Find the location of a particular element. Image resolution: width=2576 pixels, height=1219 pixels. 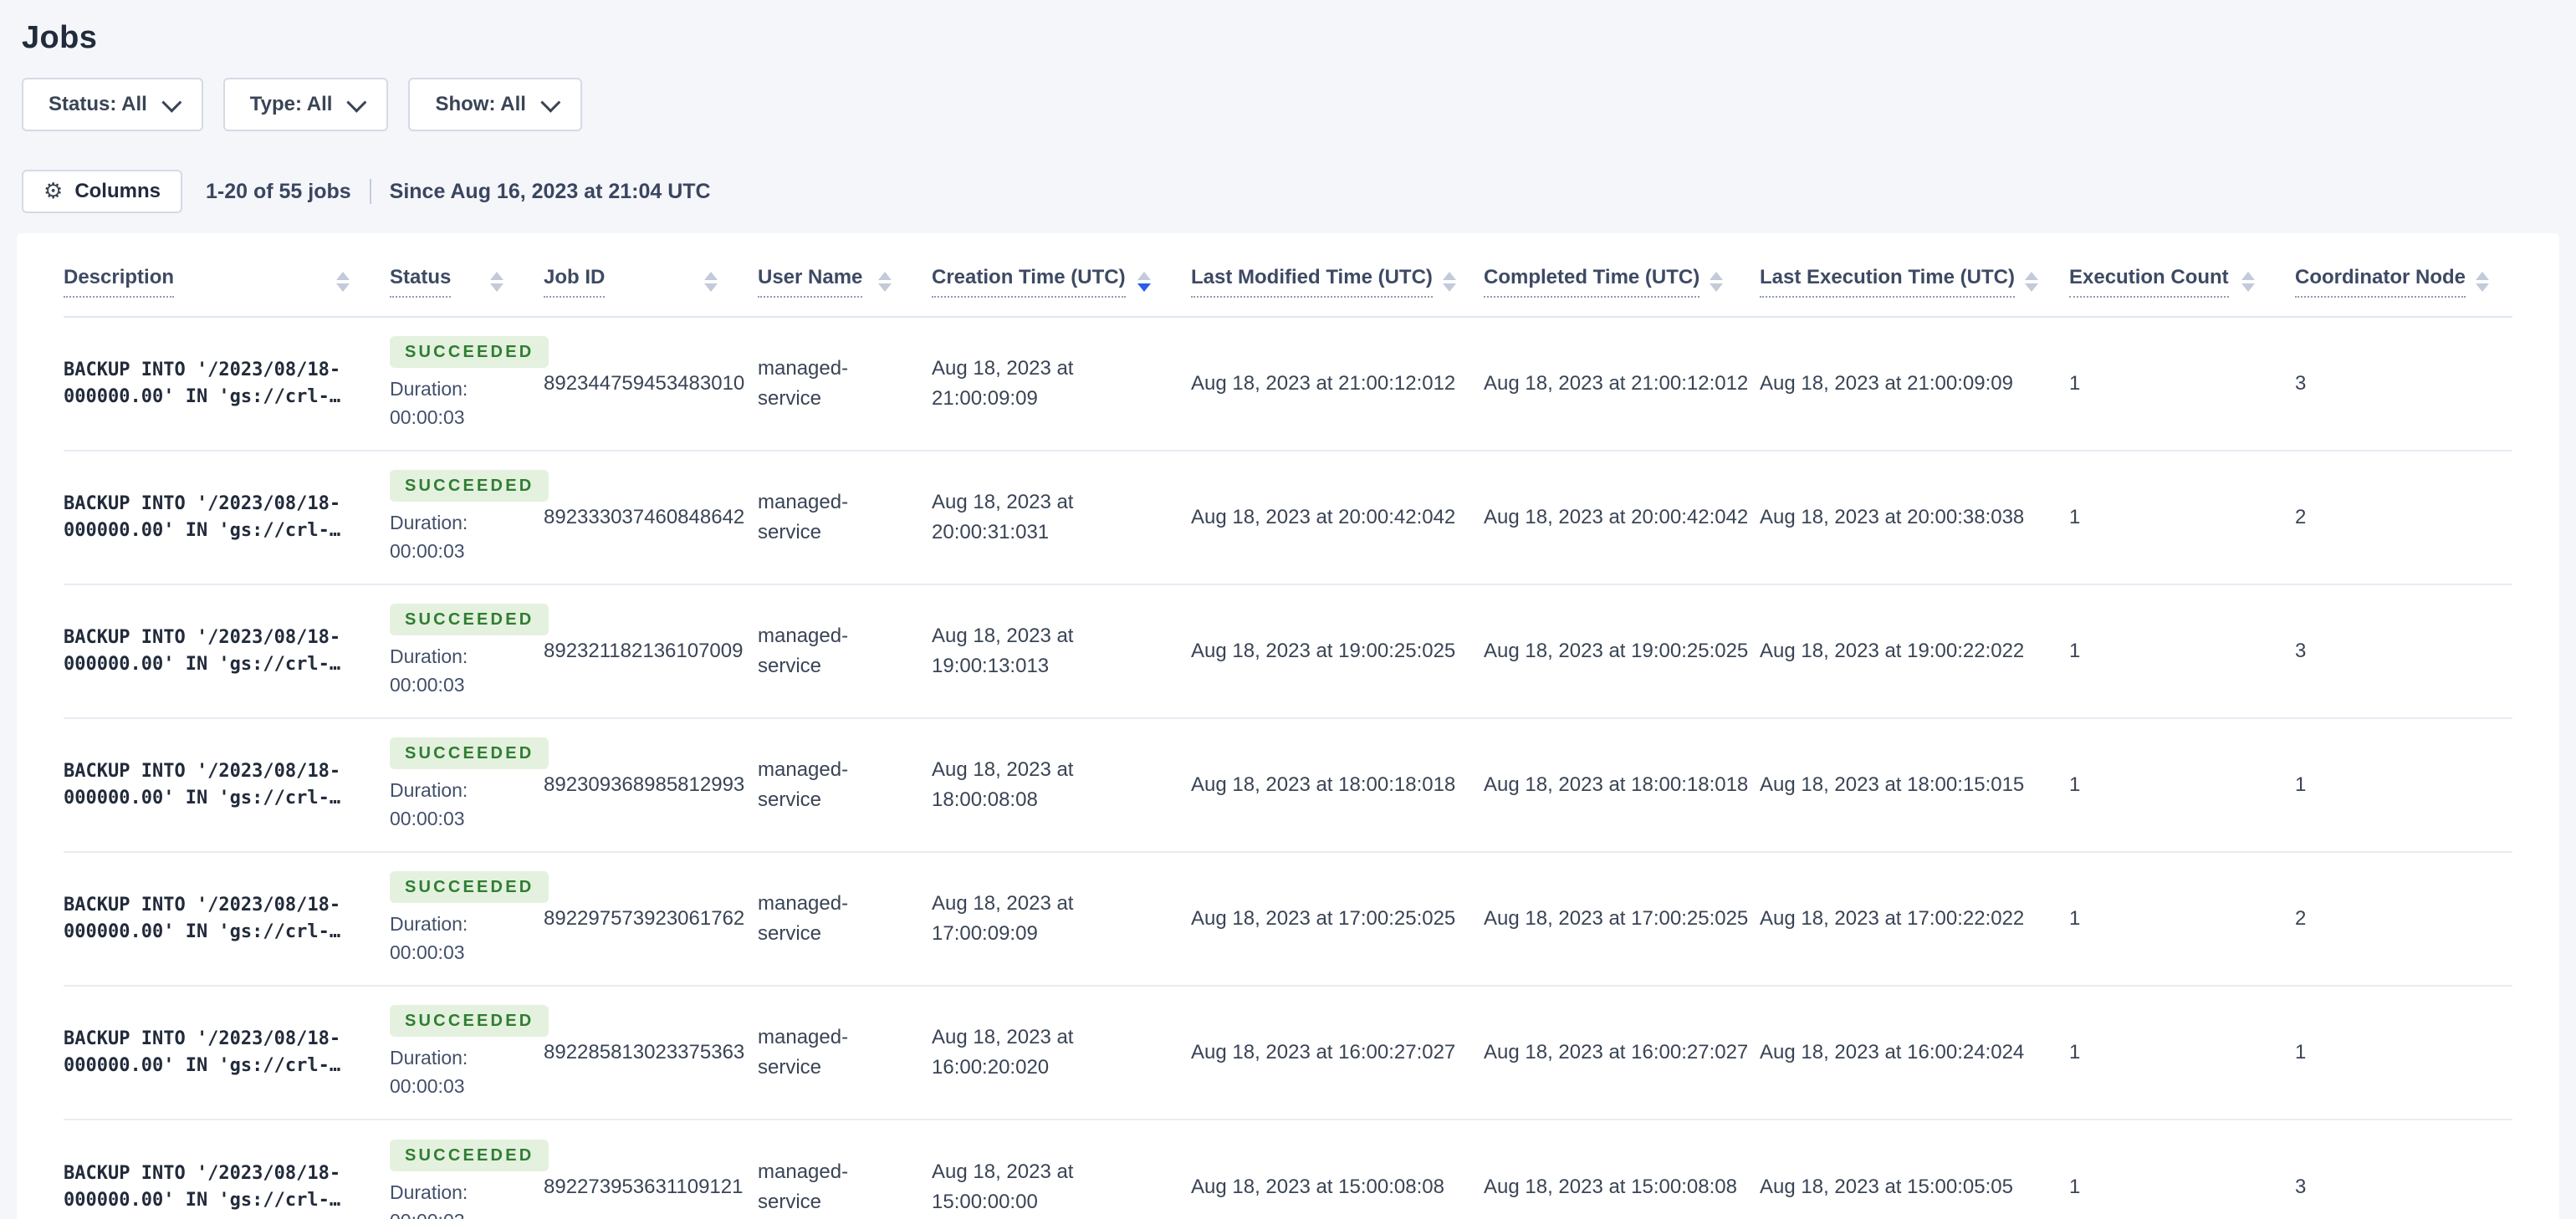

job-id: 892333037460848642 is located at coordinates (644, 517).